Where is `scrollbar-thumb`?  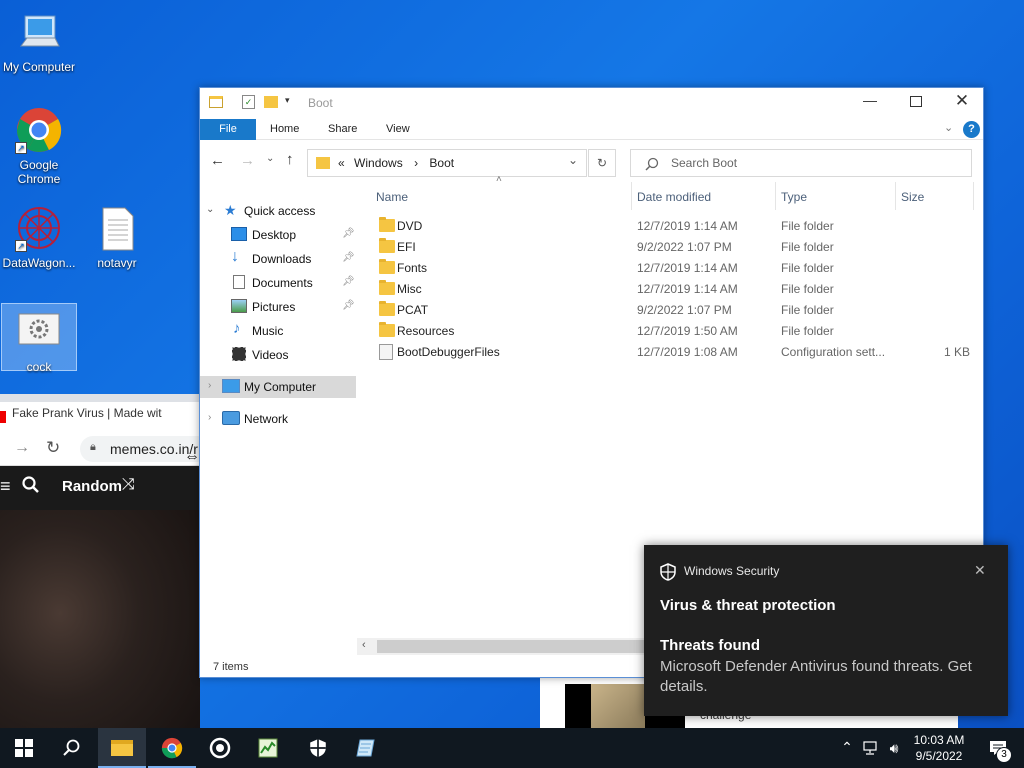 scrollbar-thumb is located at coordinates (517, 646).